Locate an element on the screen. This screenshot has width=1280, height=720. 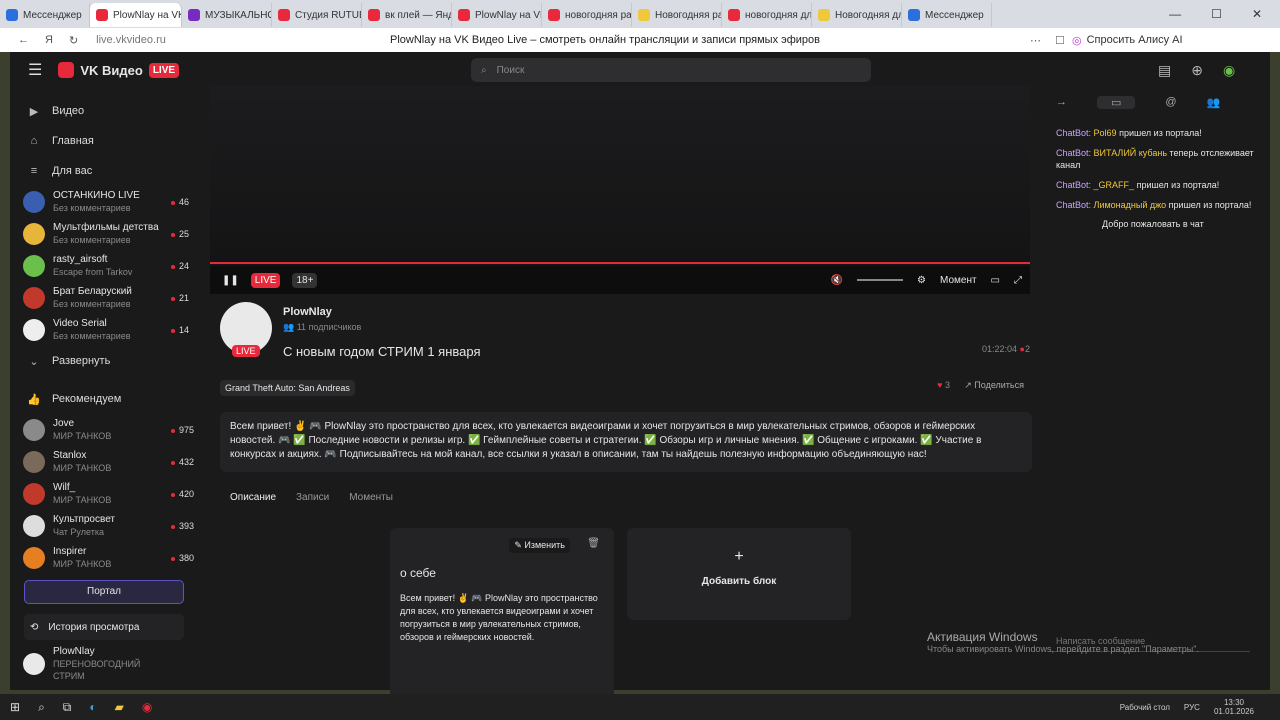
tab-1: Записи is located at coordinates (312, 497).